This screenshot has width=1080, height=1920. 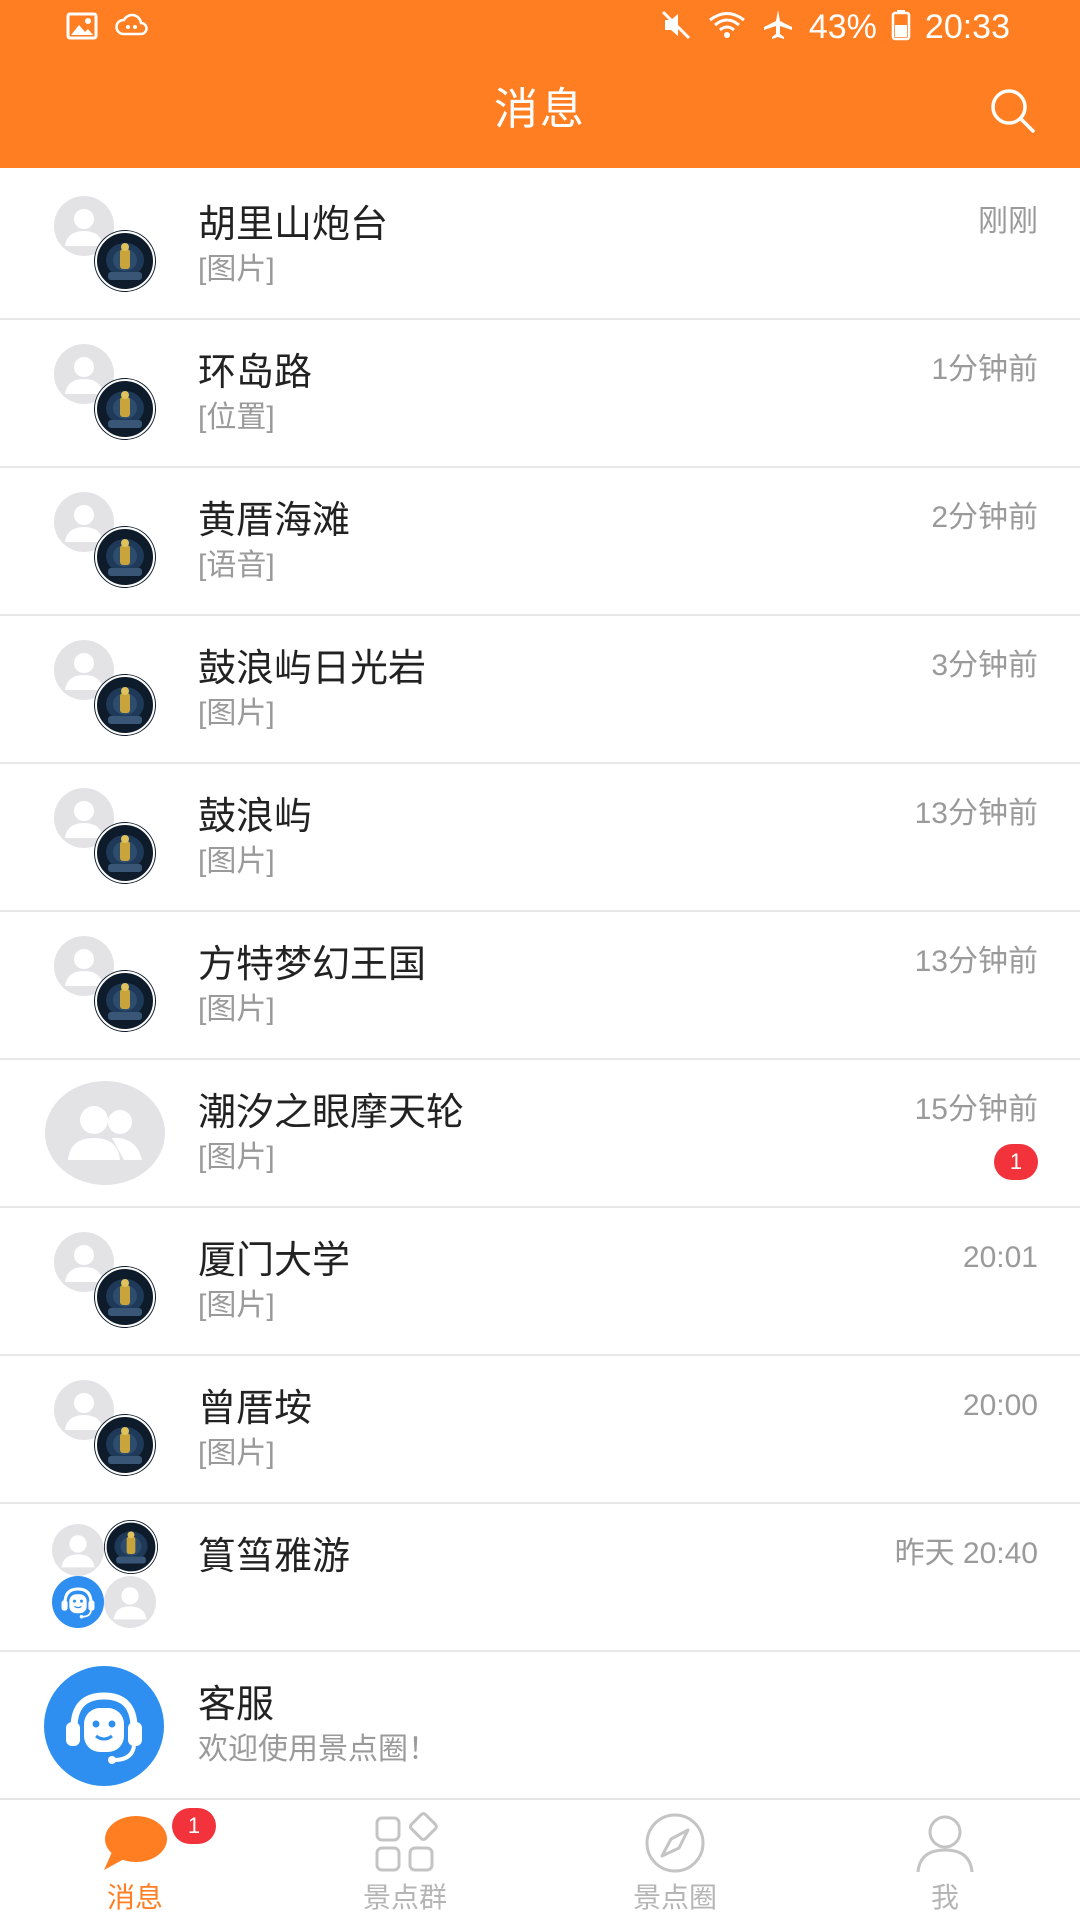 What do you see at coordinates (274, 1557) in the screenshot?
I see `conversation-name: 篔筜雅游` at bounding box center [274, 1557].